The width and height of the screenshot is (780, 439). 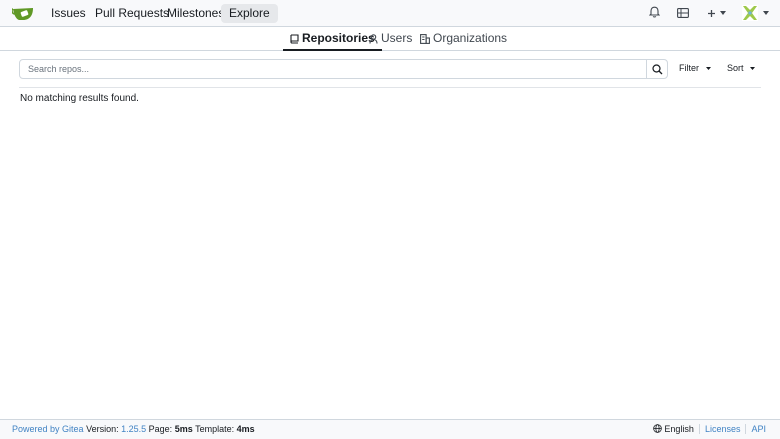 I want to click on explore-tabs: Repositories Users Organizations, so click(x=390, y=39).